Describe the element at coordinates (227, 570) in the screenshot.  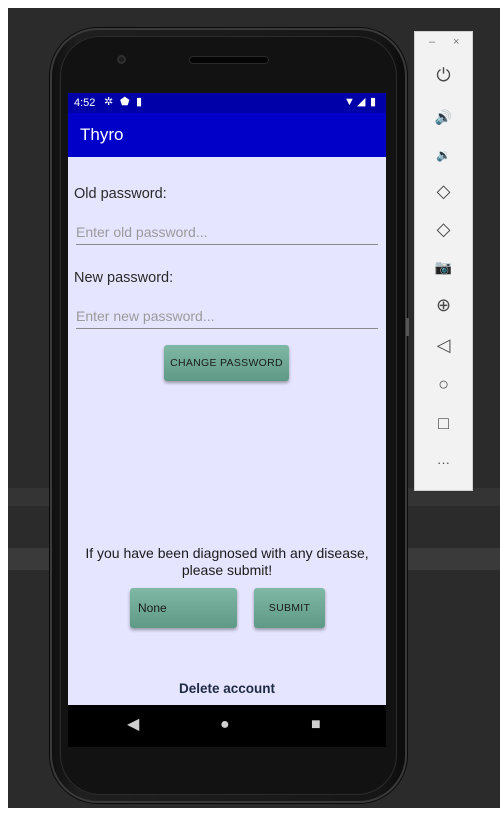
I see `disease-prompt-line2: please submit!` at that location.